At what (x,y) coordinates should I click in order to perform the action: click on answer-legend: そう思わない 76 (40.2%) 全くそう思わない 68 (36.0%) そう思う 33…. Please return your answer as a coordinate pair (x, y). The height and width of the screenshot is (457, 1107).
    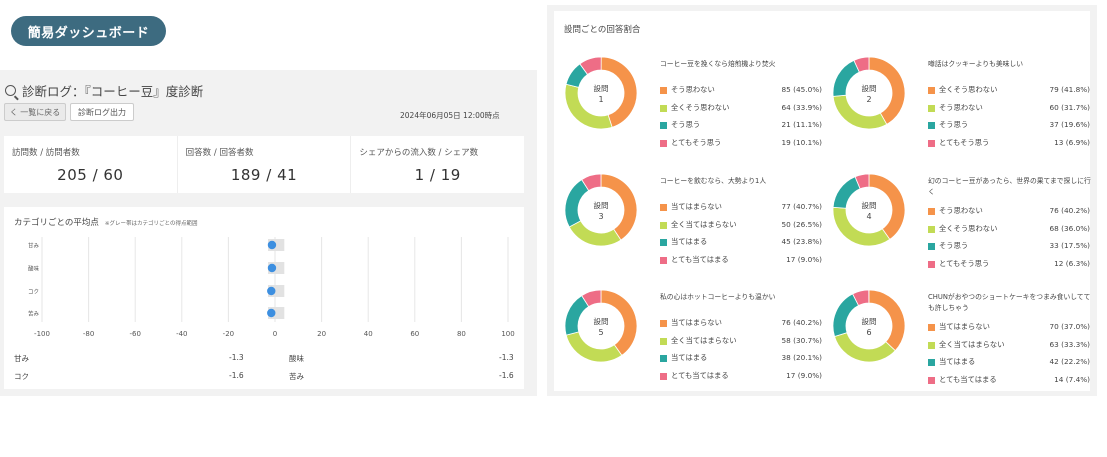
    Looking at the image, I should click on (1009, 241).